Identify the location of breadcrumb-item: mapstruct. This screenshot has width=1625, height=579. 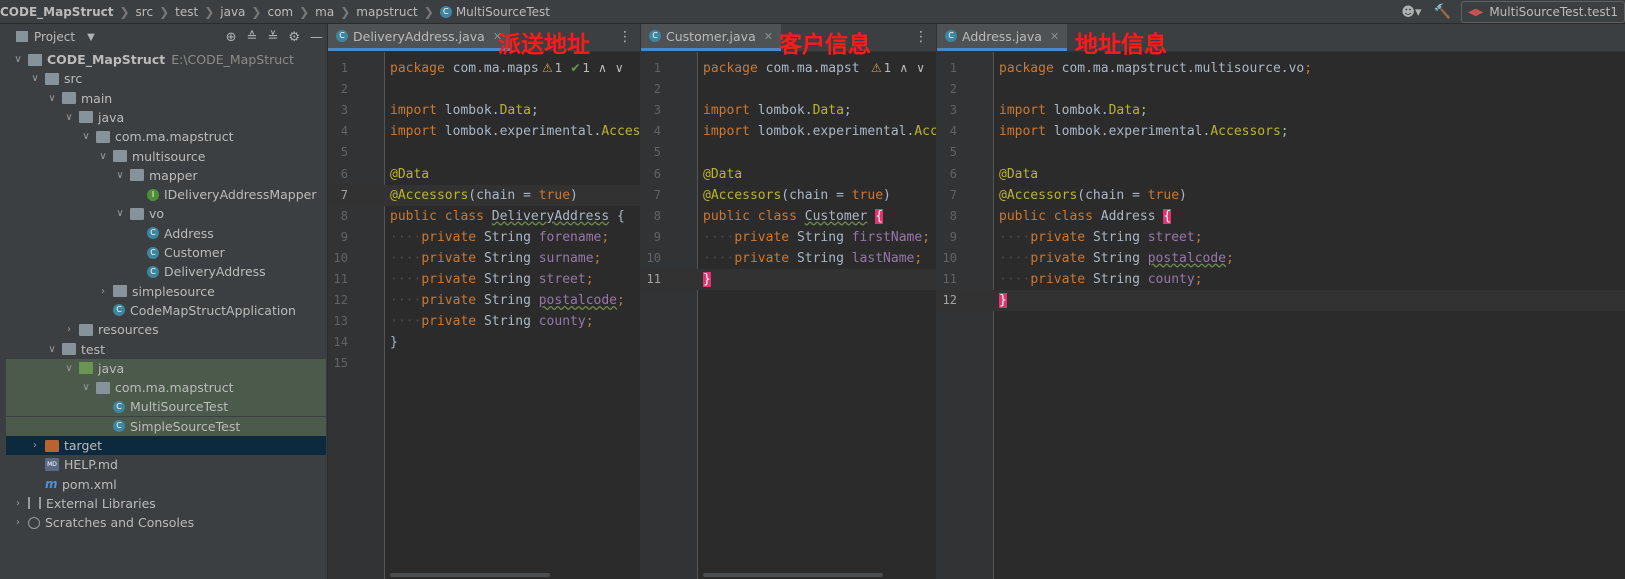
(386, 12).